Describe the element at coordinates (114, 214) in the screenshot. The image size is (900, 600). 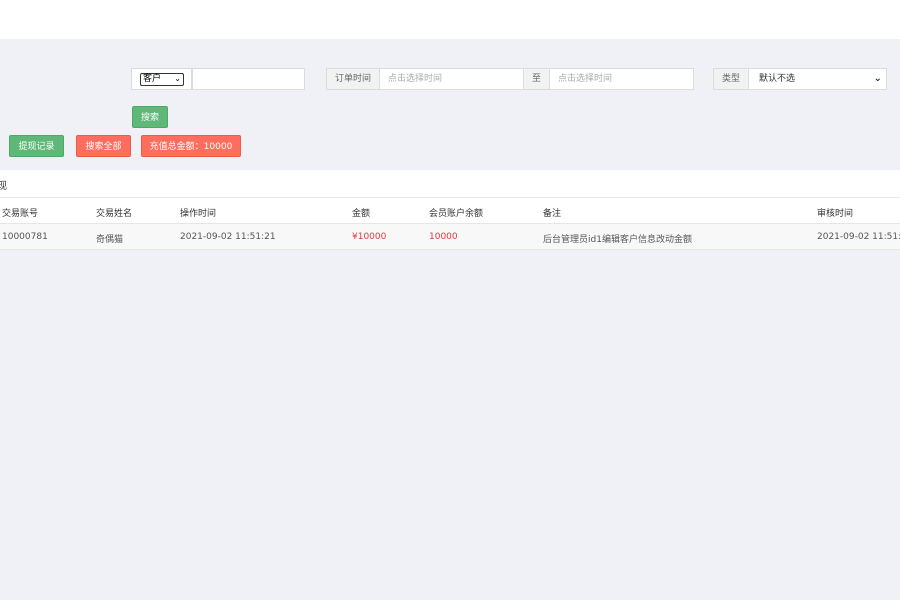
I see `header-name: 交易姓名` at that location.